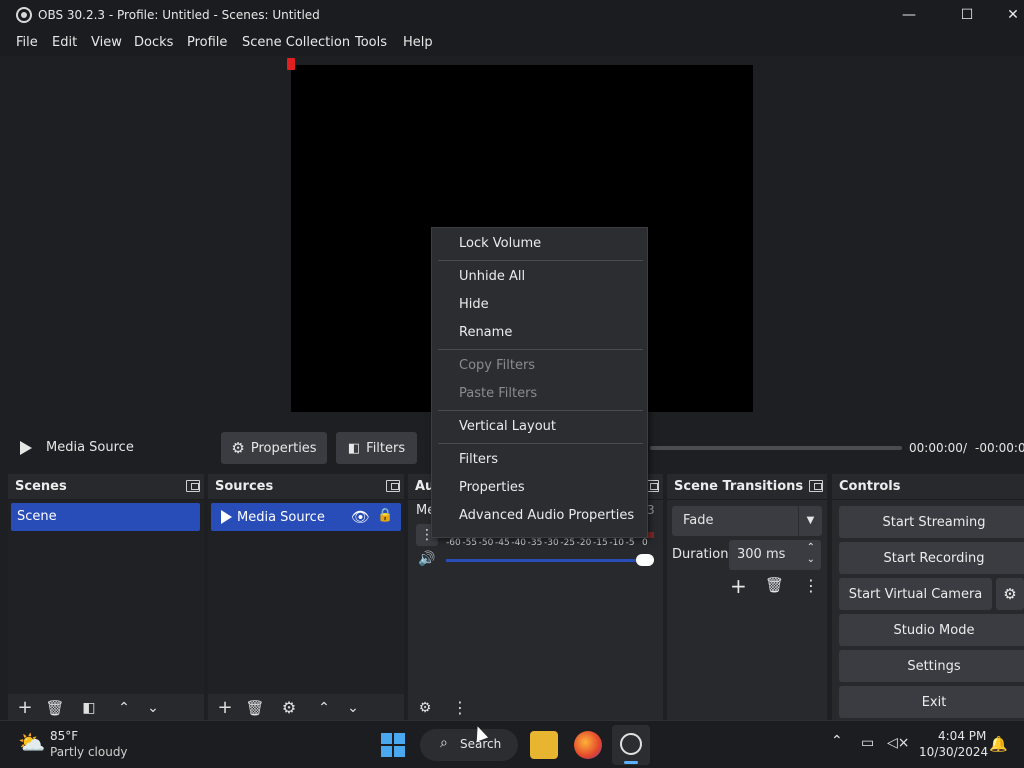  What do you see at coordinates (962, 736) in the screenshot?
I see `clock-time: 4:04 PM` at bounding box center [962, 736].